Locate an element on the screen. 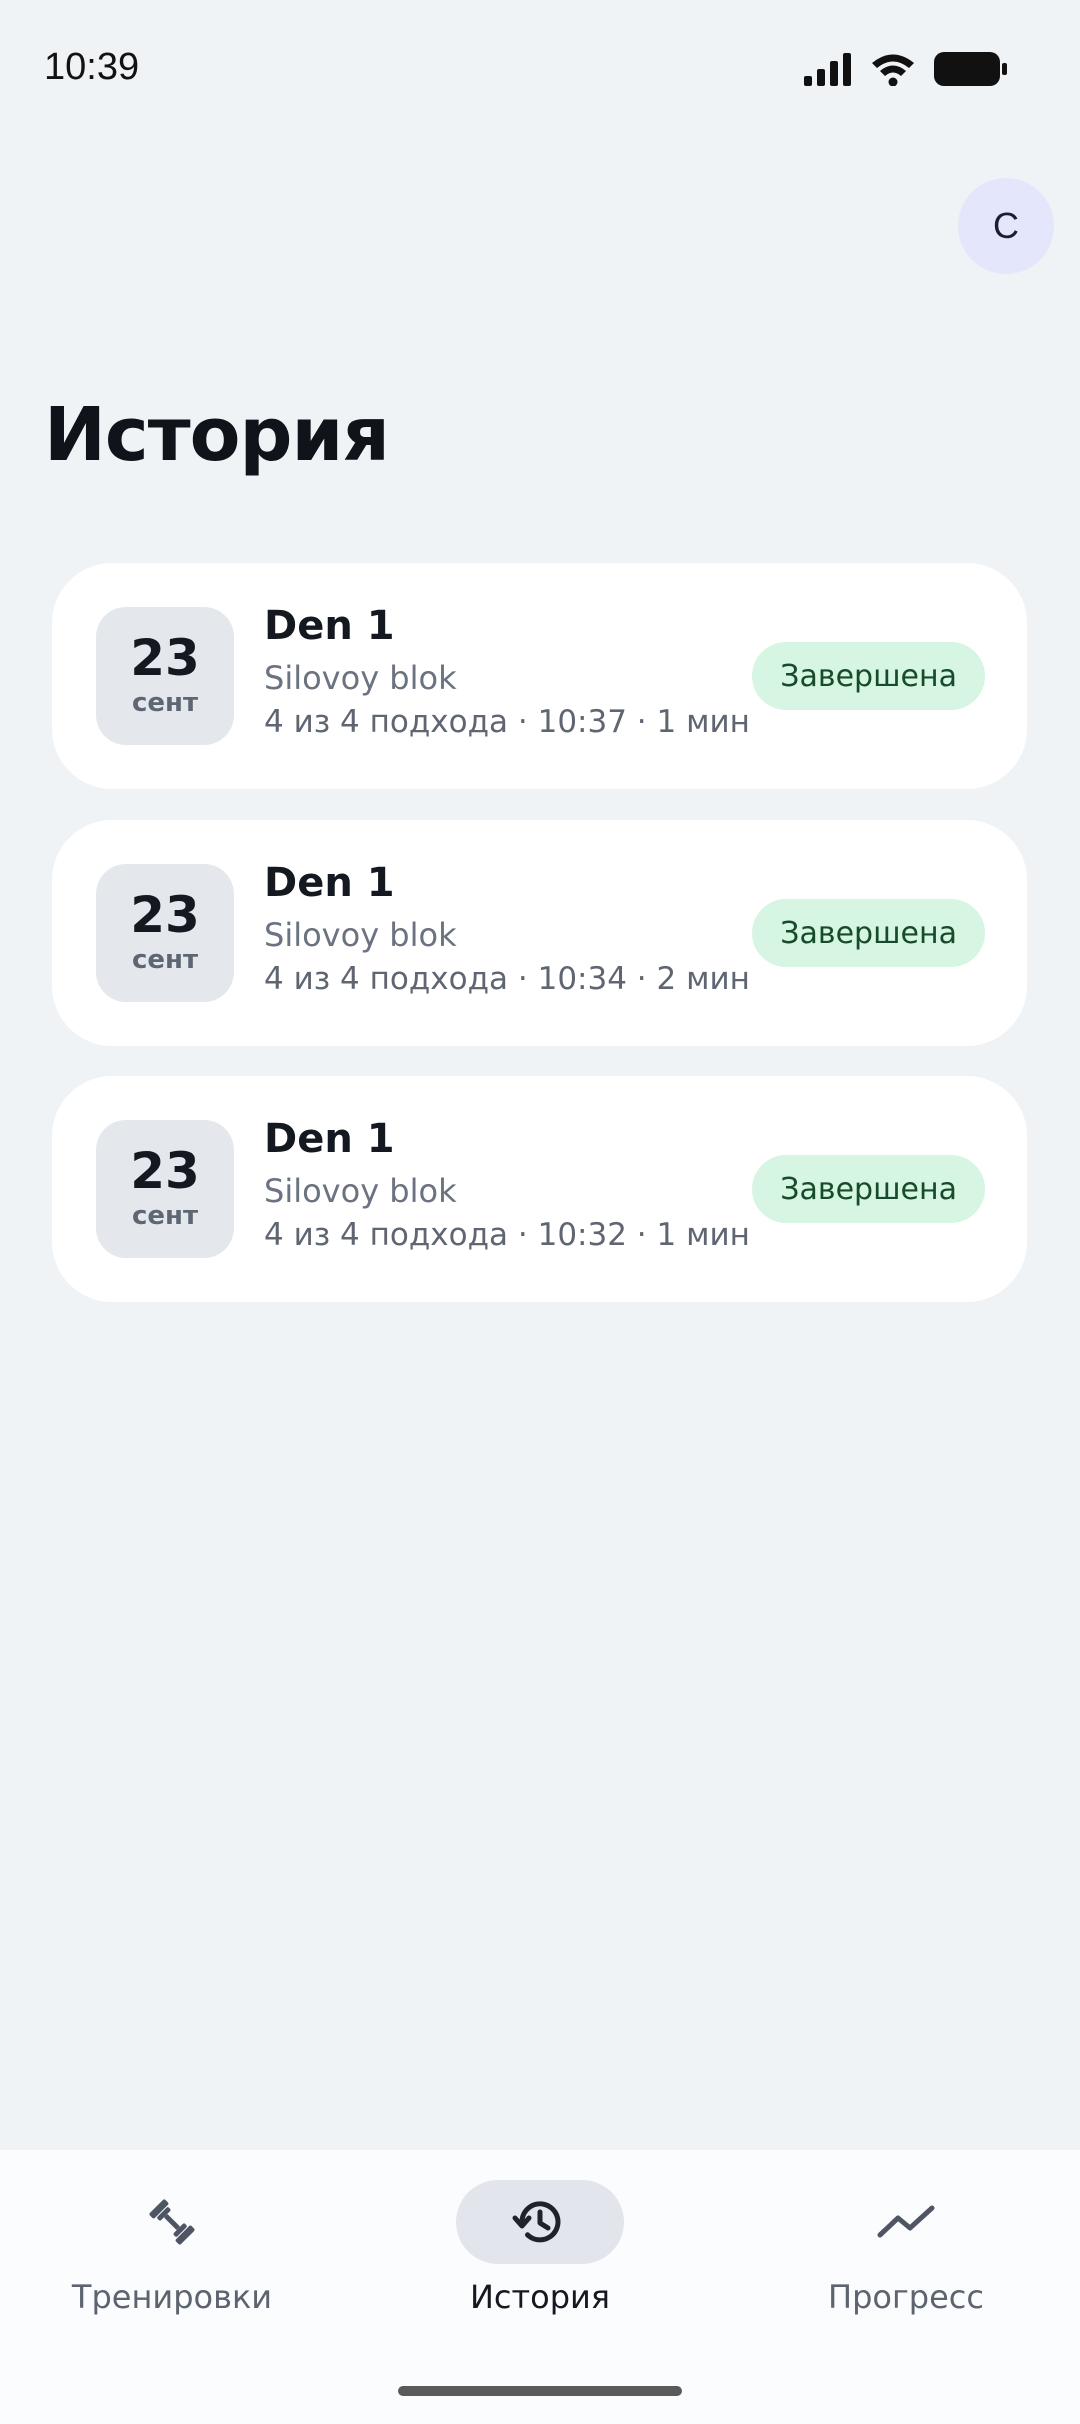 This screenshot has width=1080, height=2424. trend-line-icon is located at coordinates (906, 2221).